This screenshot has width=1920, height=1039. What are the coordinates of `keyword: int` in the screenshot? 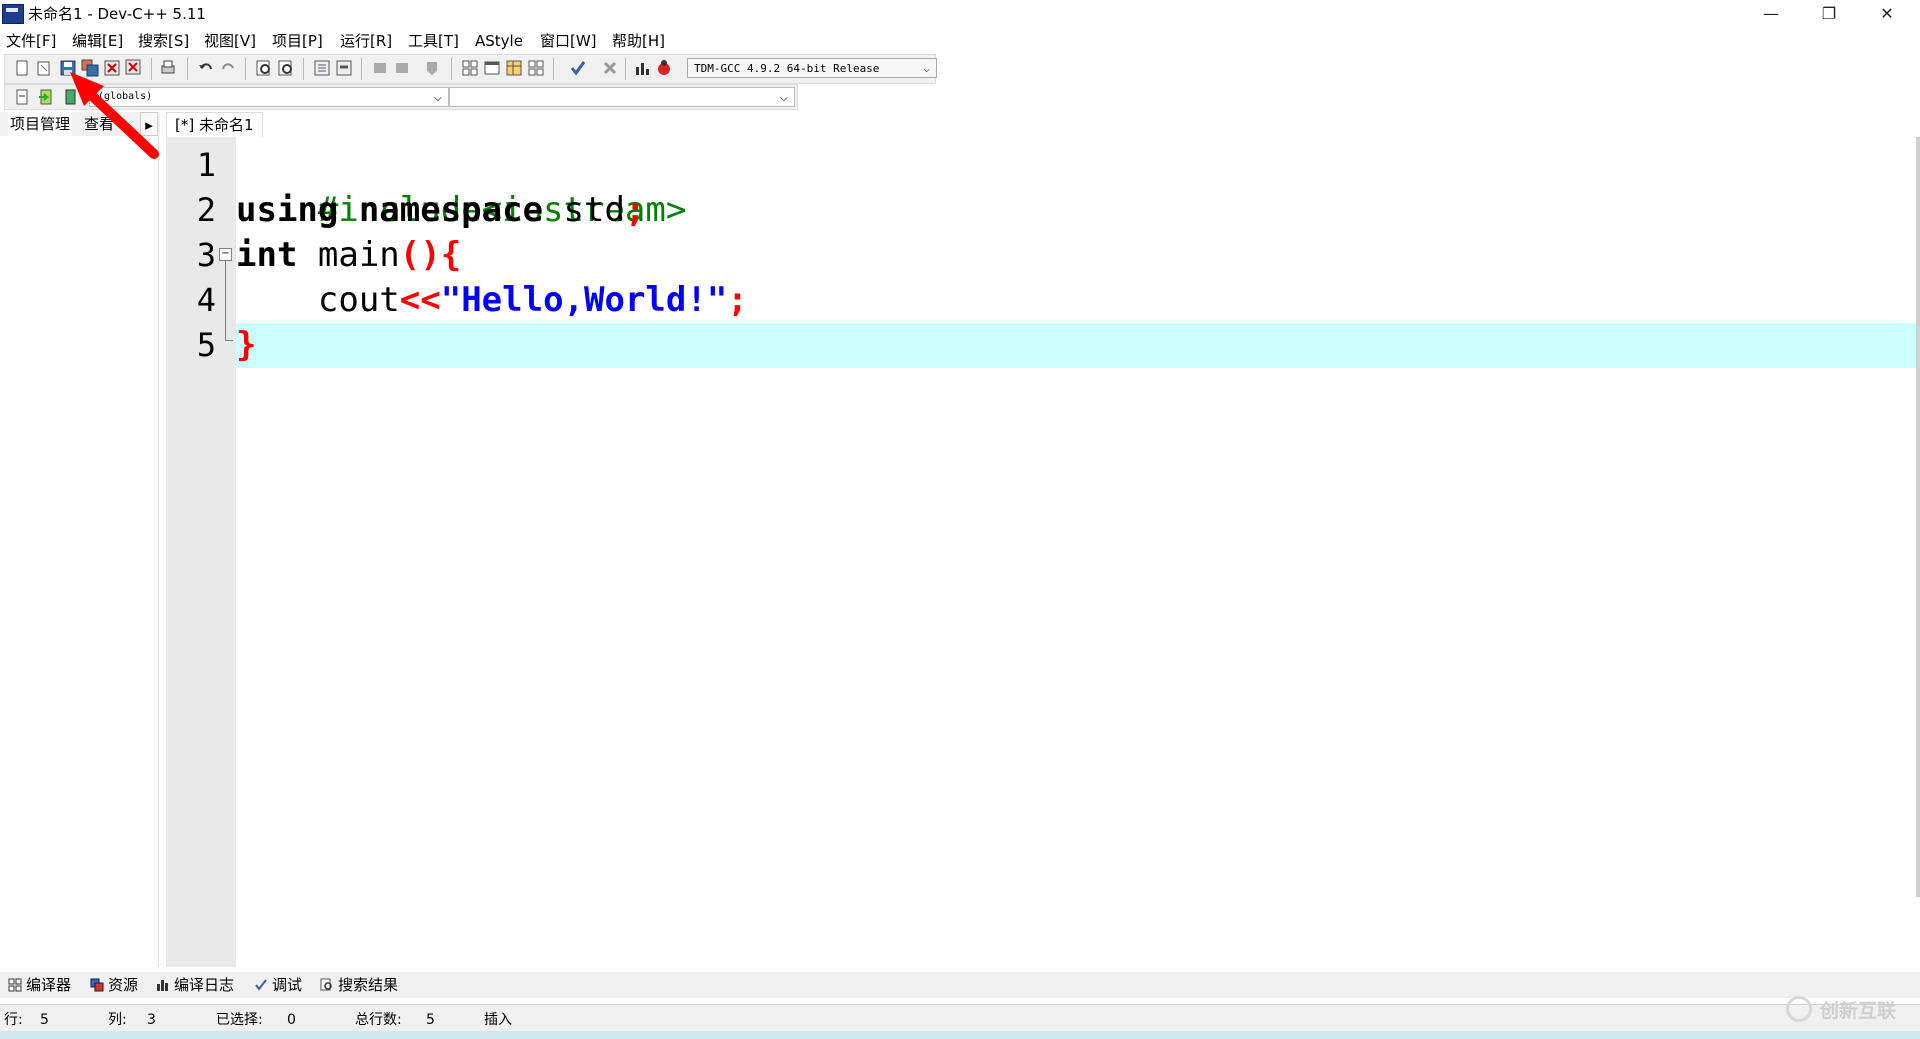 It's located at (267, 255).